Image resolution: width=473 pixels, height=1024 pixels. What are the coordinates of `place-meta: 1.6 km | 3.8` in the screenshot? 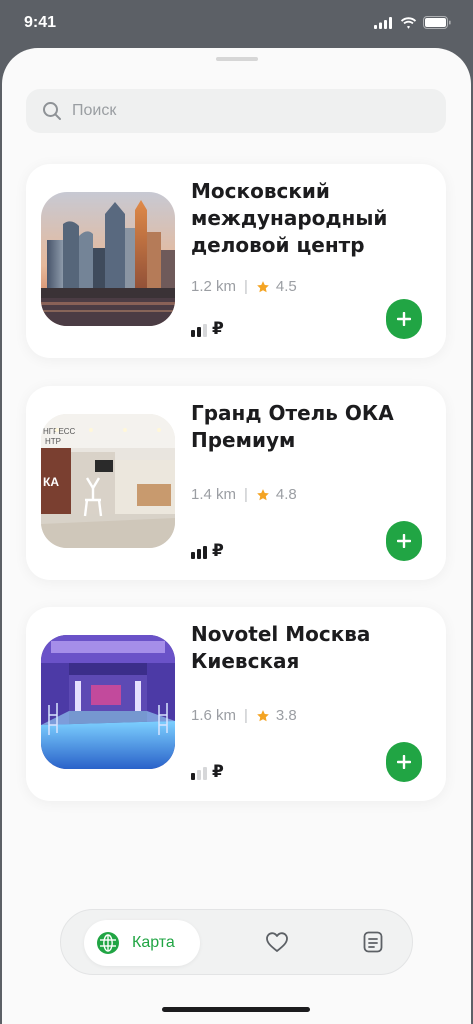 It's located at (244, 715).